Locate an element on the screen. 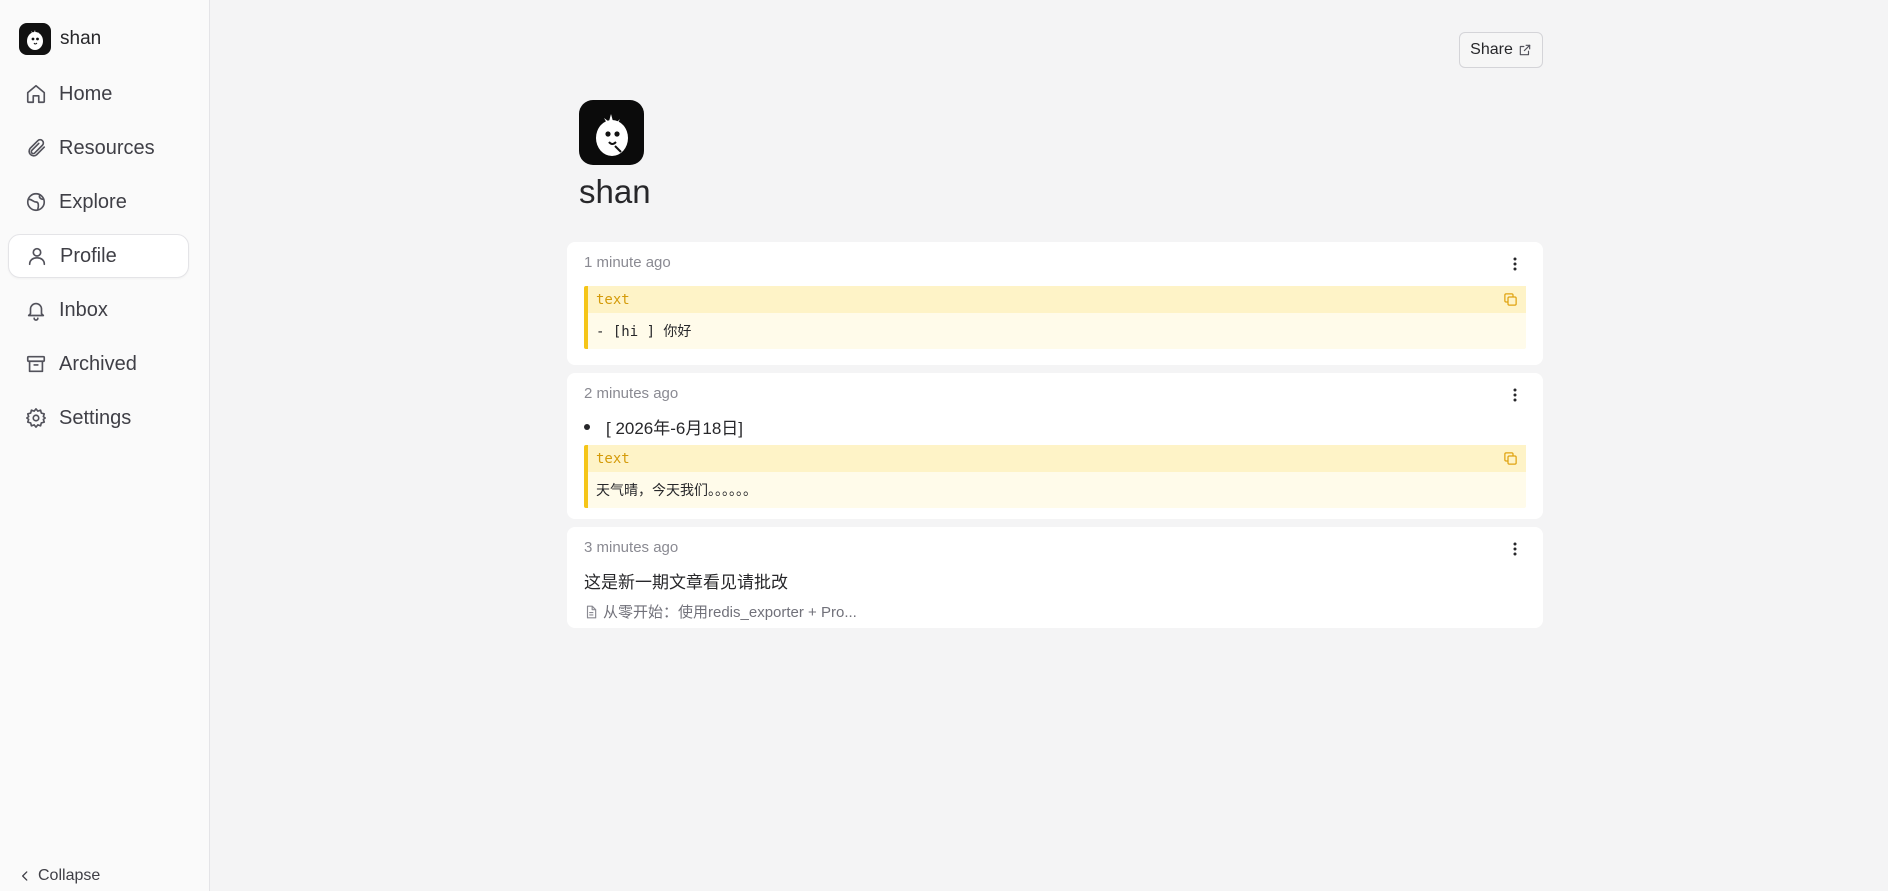 This screenshot has height=891, width=1888. sidebar-item-label: Resources is located at coordinates (107, 147).